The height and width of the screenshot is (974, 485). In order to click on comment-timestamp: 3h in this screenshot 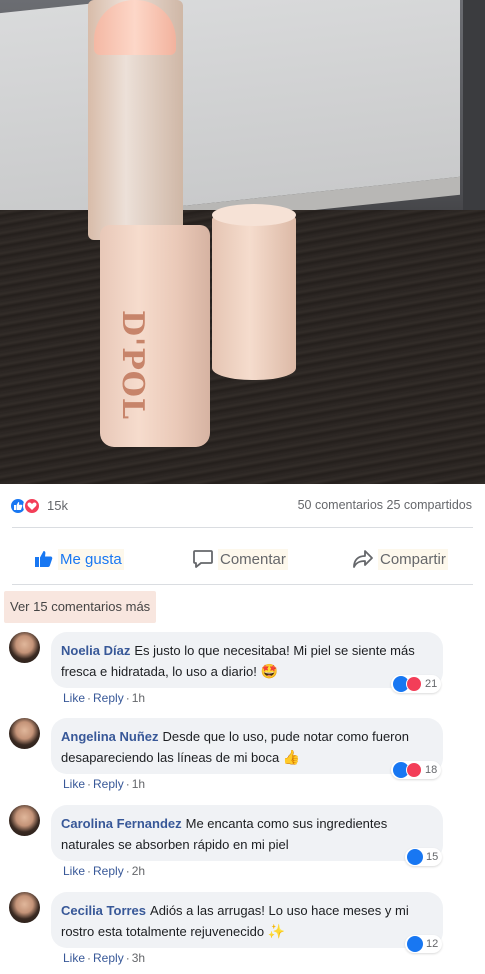, I will do `click(138, 958)`.